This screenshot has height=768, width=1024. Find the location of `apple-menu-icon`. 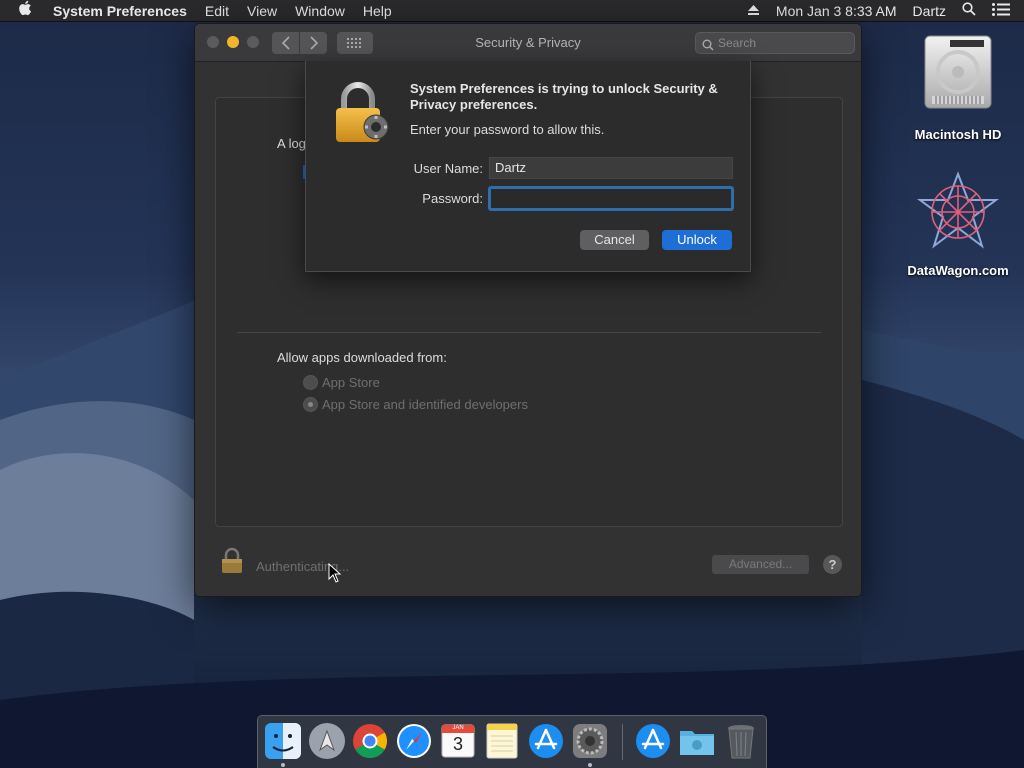

apple-menu-icon is located at coordinates (22, 11).